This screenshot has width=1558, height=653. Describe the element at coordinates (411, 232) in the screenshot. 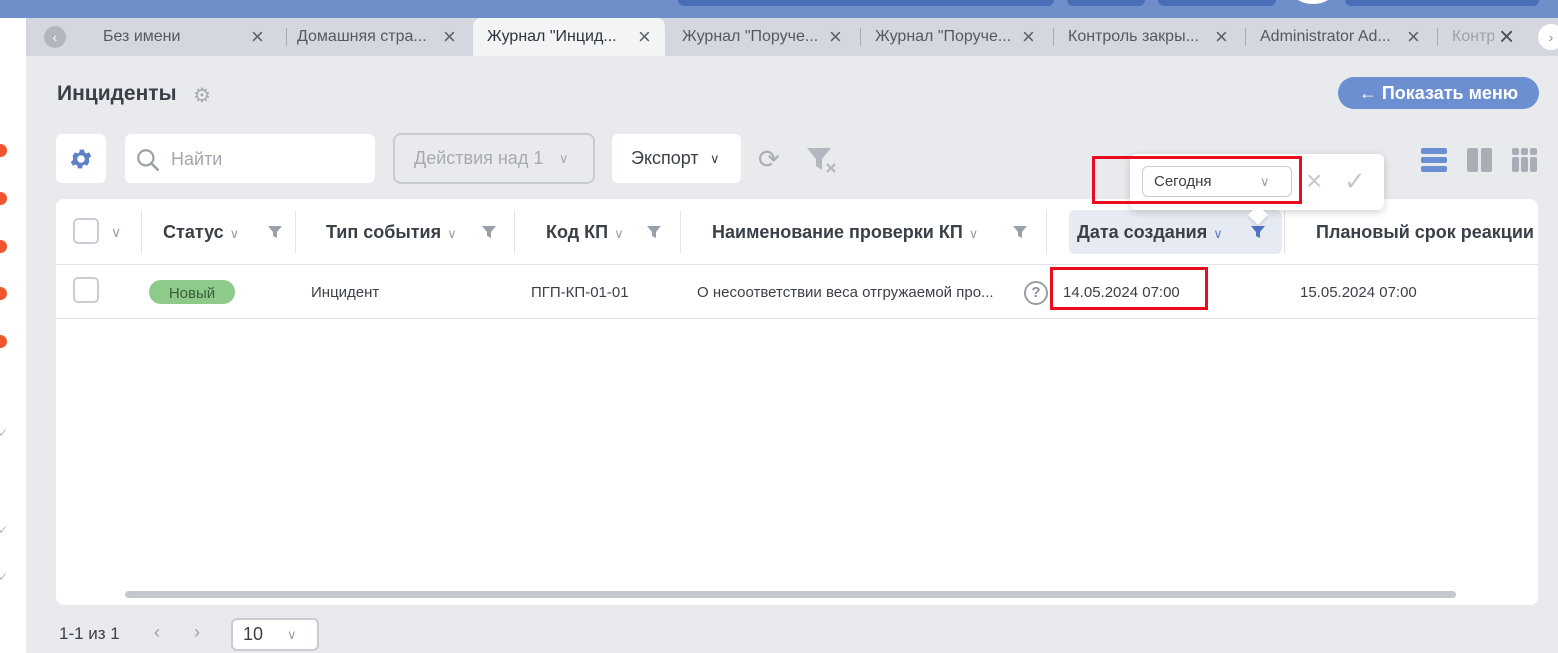

I see `column-event-type: Тип события ∨` at that location.